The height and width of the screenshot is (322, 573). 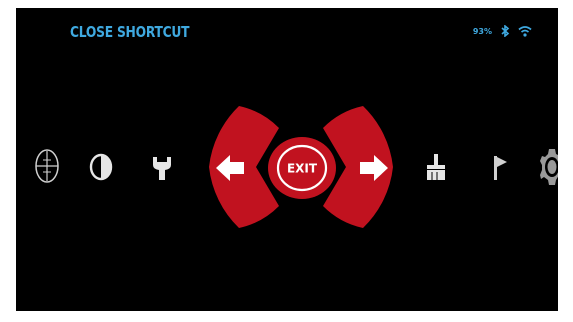 I want to click on arrow-left-icon, so click(x=230, y=168).